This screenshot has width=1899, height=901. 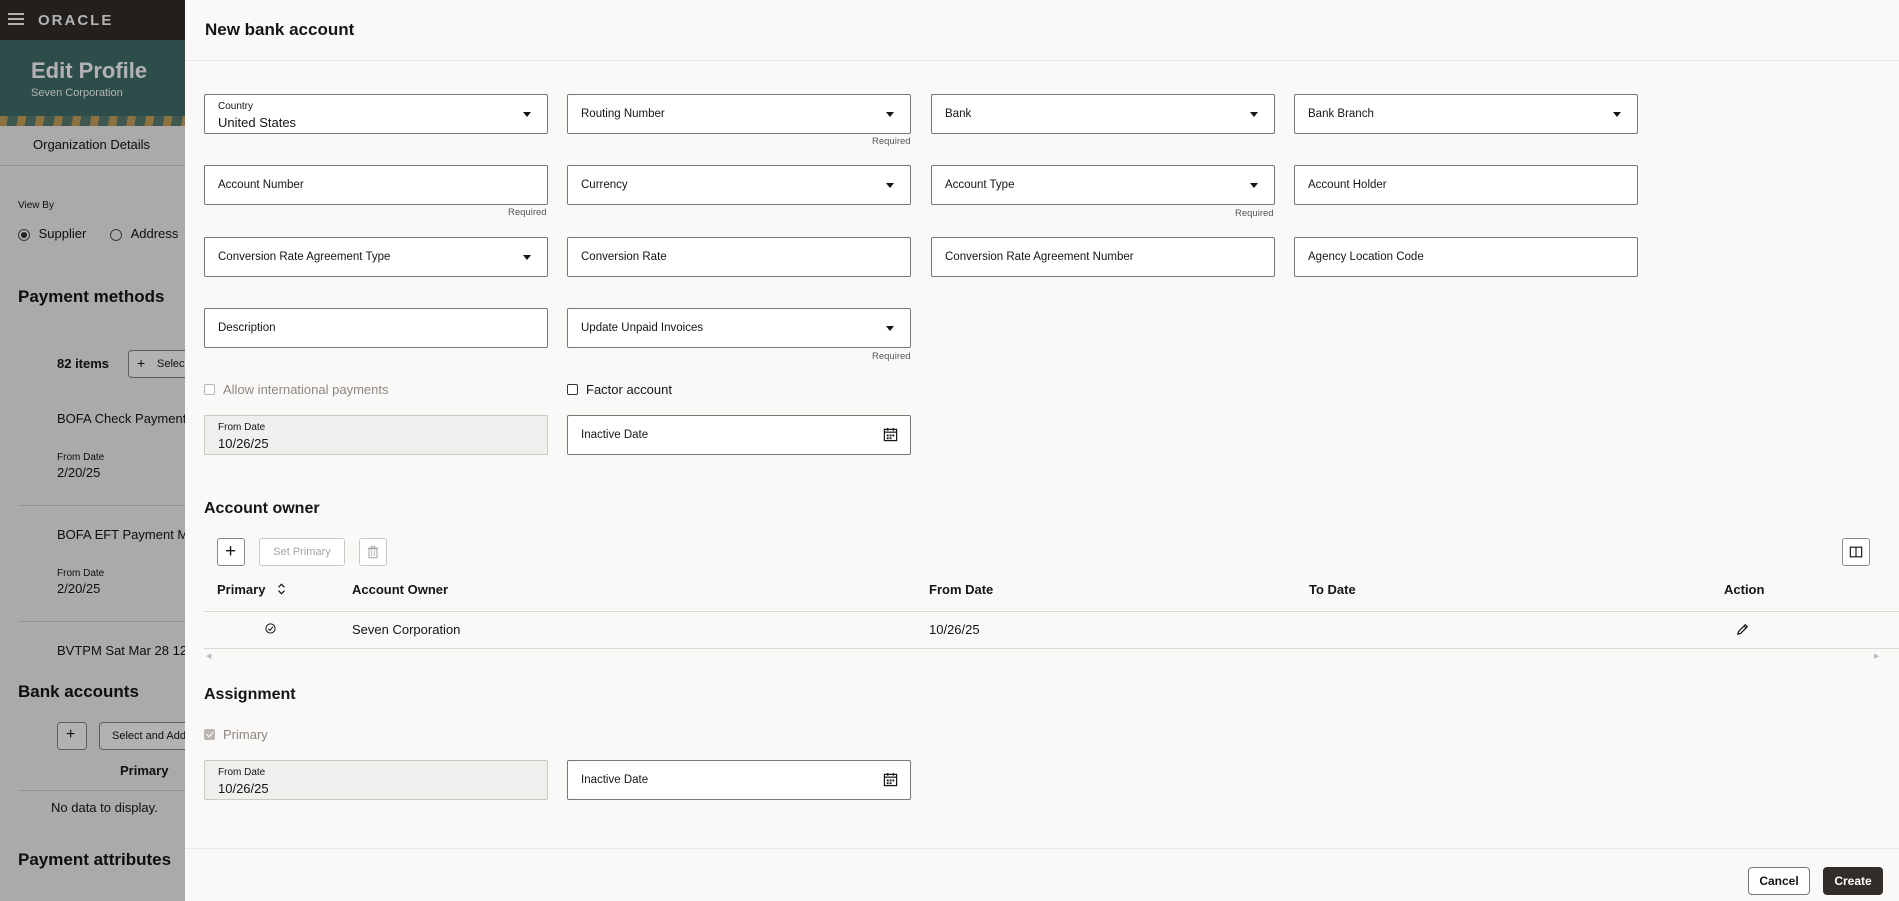 What do you see at coordinates (1853, 881) in the screenshot?
I see `create-button: Create` at bounding box center [1853, 881].